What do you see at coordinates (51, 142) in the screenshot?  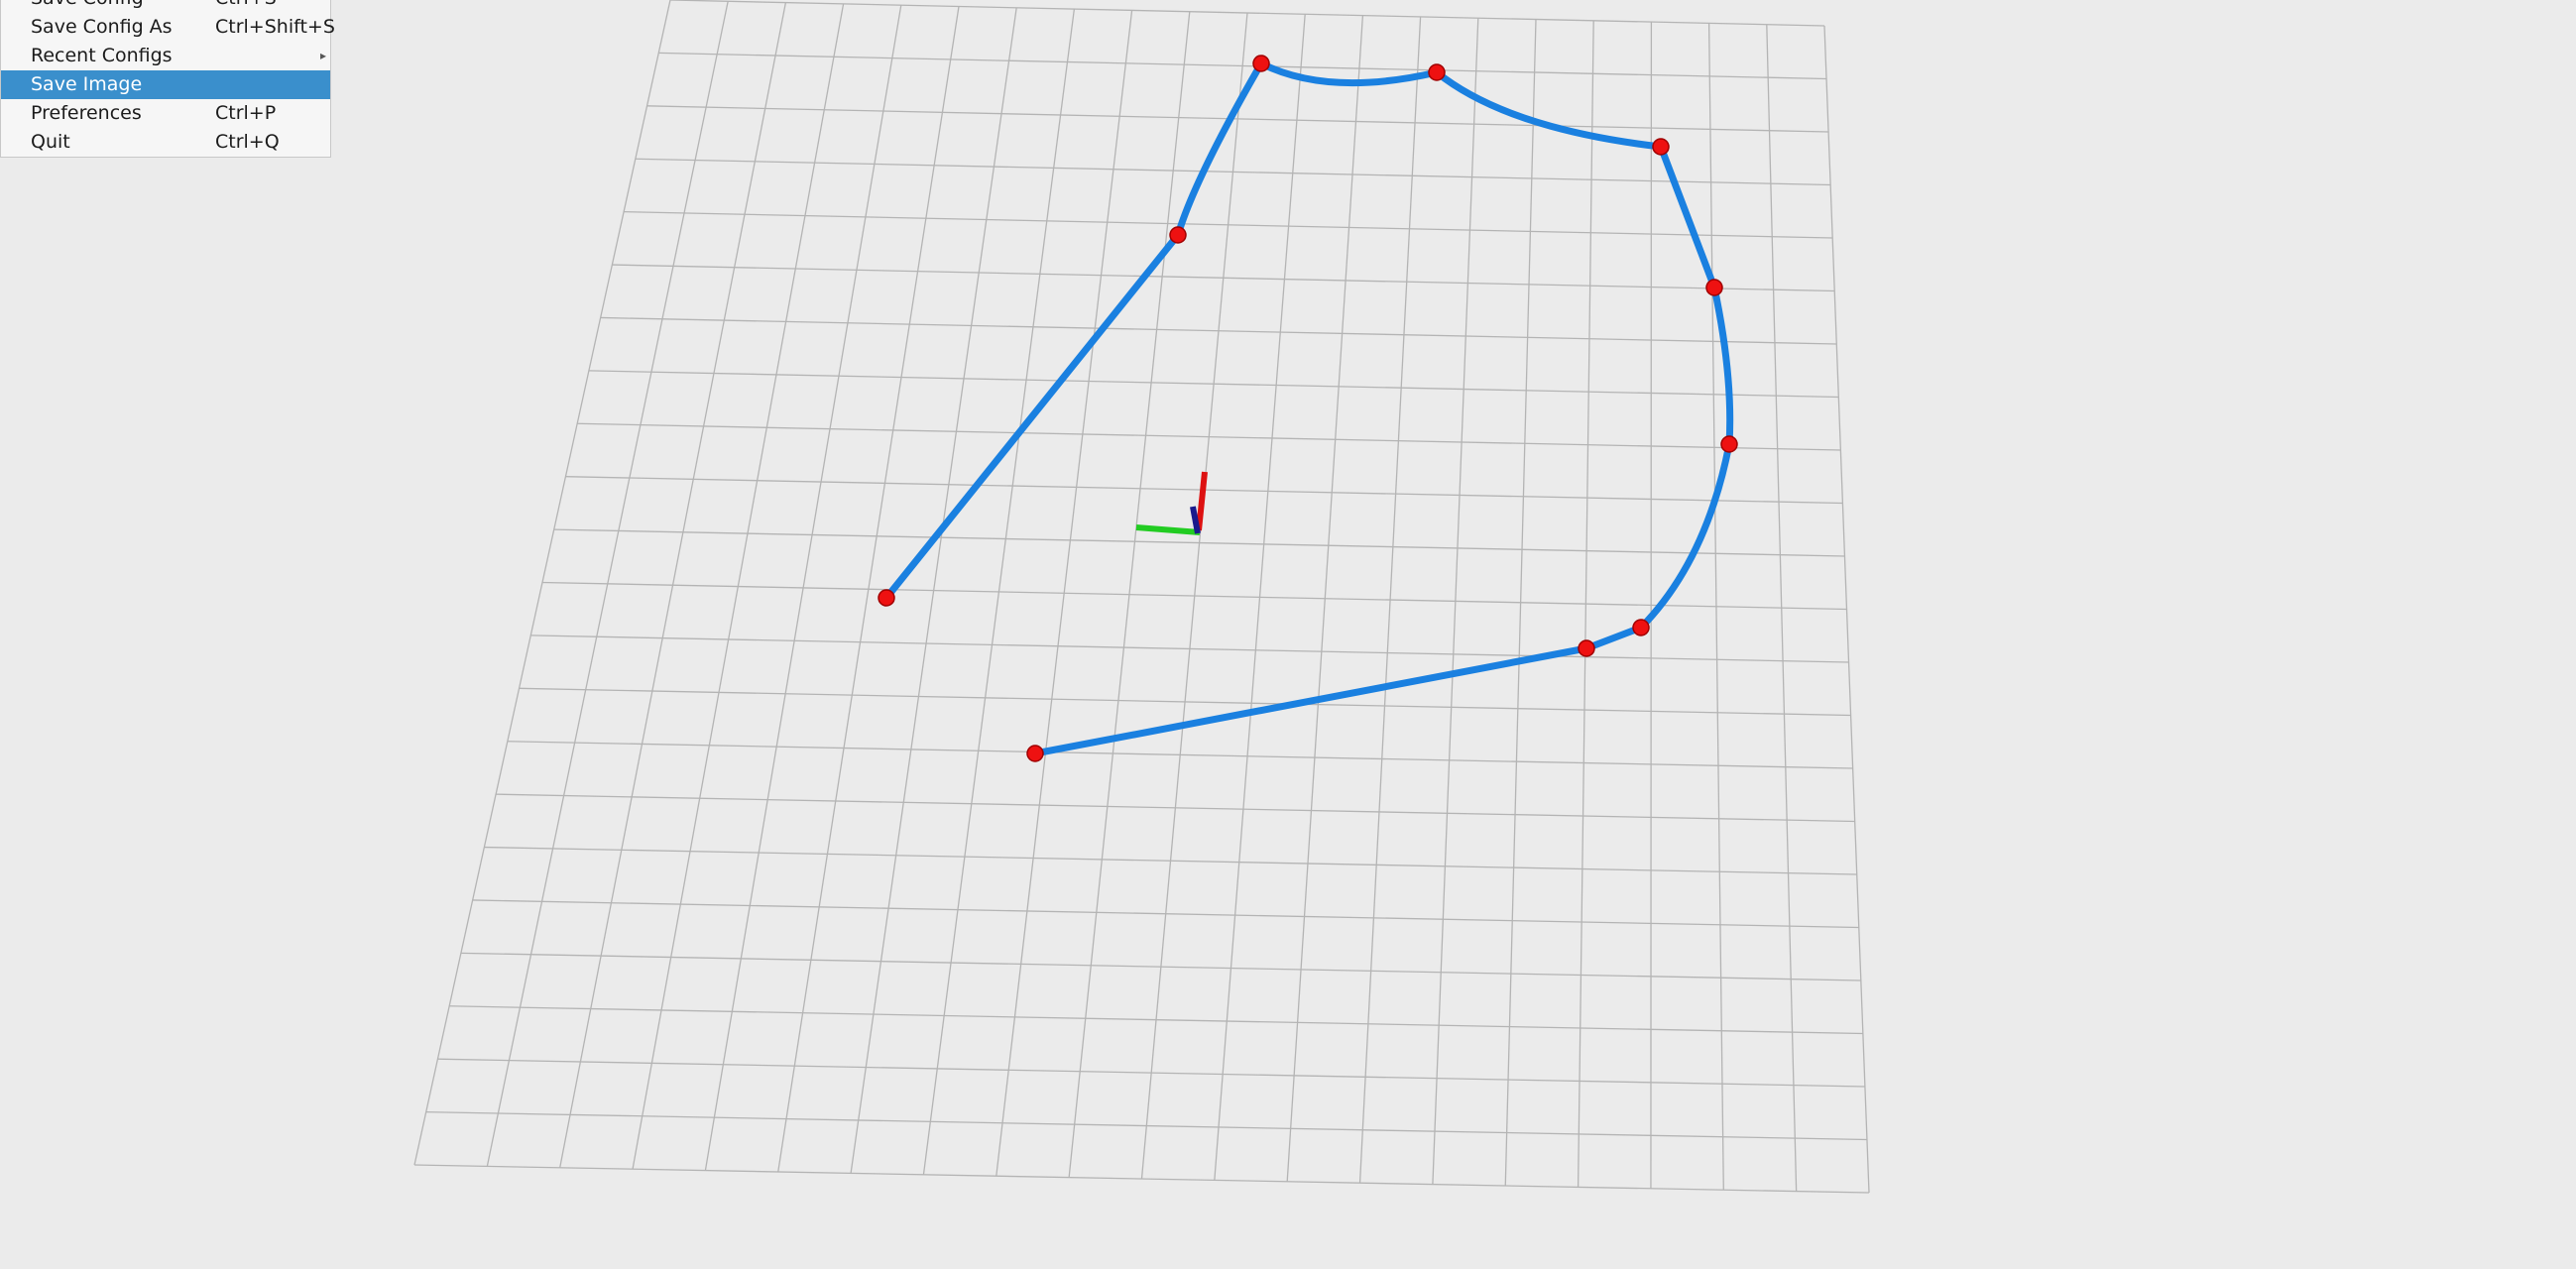 I see `menu-item-label: Quit` at bounding box center [51, 142].